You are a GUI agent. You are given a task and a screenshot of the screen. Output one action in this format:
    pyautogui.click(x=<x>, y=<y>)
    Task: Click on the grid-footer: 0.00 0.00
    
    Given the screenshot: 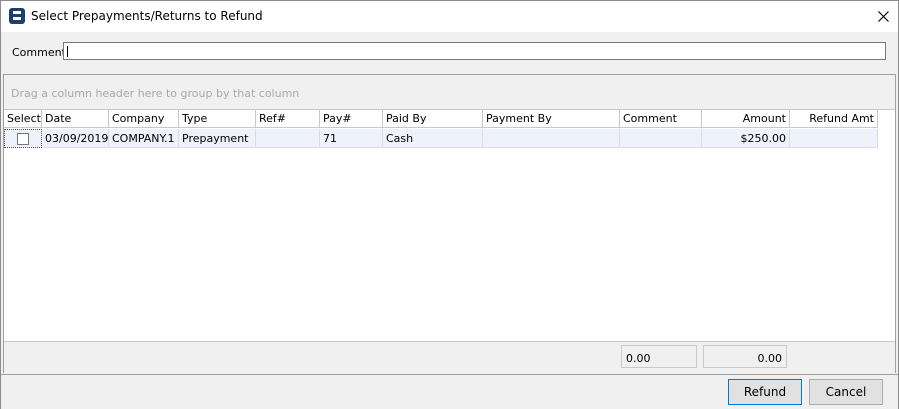 What is the action you would take?
    pyautogui.click(x=449, y=357)
    